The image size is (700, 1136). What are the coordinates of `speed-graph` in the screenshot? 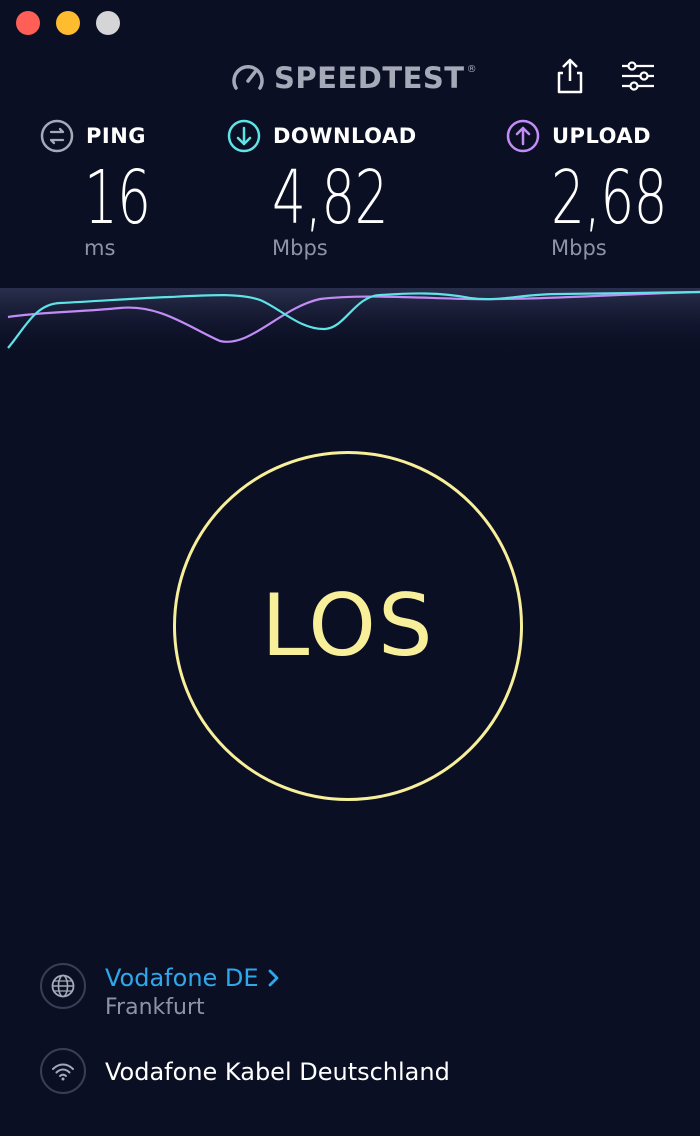 It's located at (350, 313).